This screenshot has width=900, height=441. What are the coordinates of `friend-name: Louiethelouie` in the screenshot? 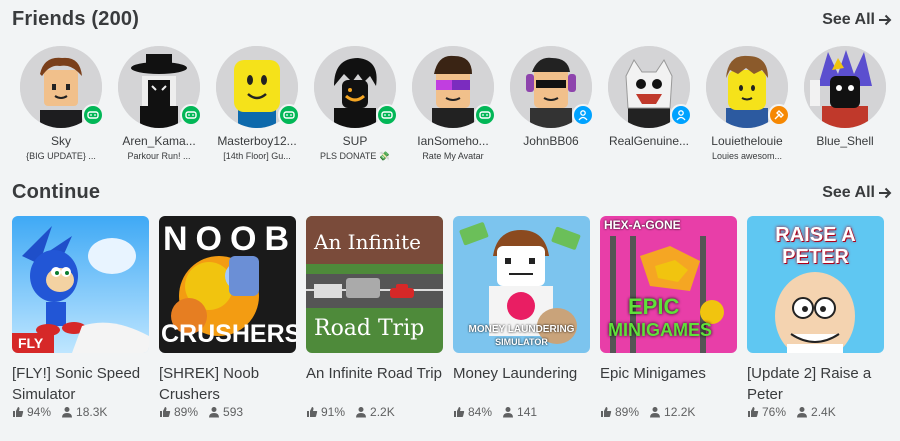 It's located at (747, 141).